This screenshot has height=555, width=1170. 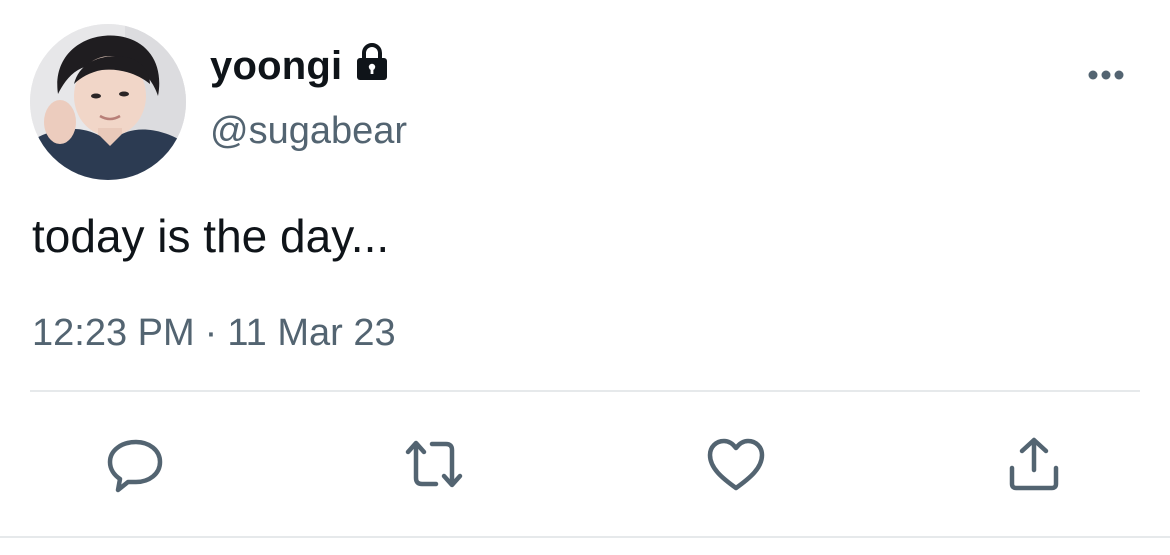 I want to click on user-handle: @sugabear, so click(x=308, y=131).